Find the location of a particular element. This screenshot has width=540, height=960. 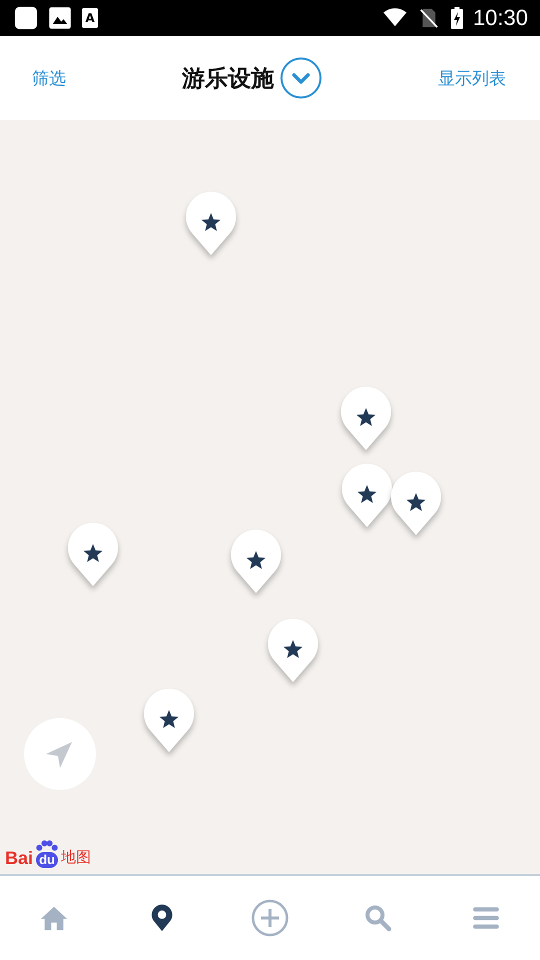

notification-icon: A is located at coordinates (90, 18).